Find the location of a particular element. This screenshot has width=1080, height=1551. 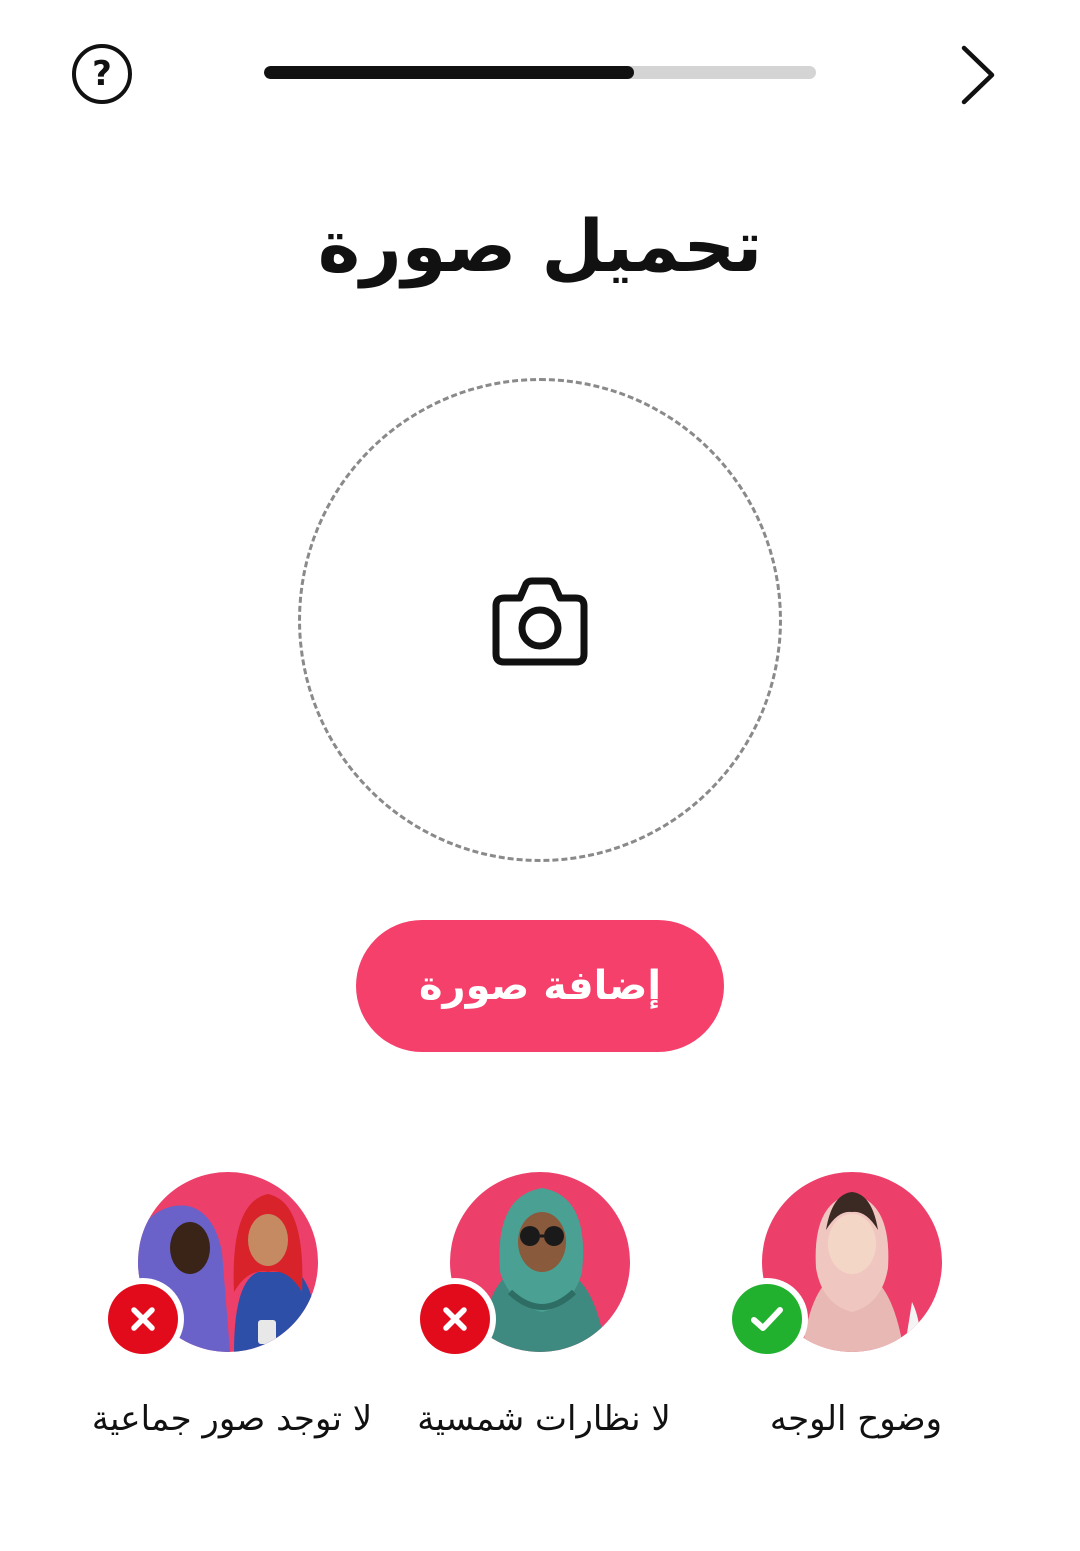

check-icon is located at coordinates (767, 1319).